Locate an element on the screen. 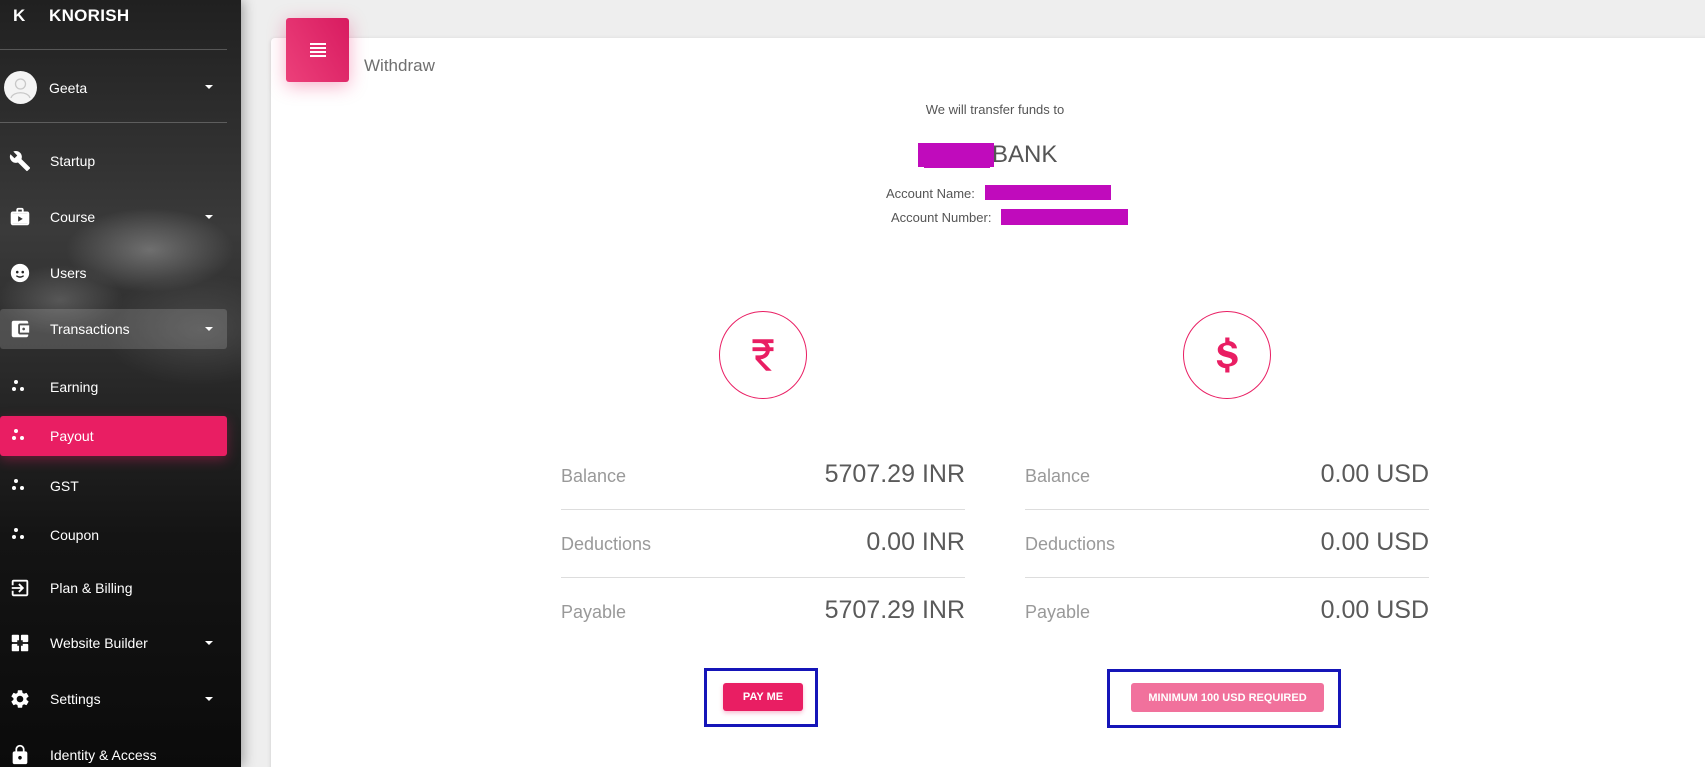 The image size is (1705, 767). exit-to-app-icon is located at coordinates (20, 588).